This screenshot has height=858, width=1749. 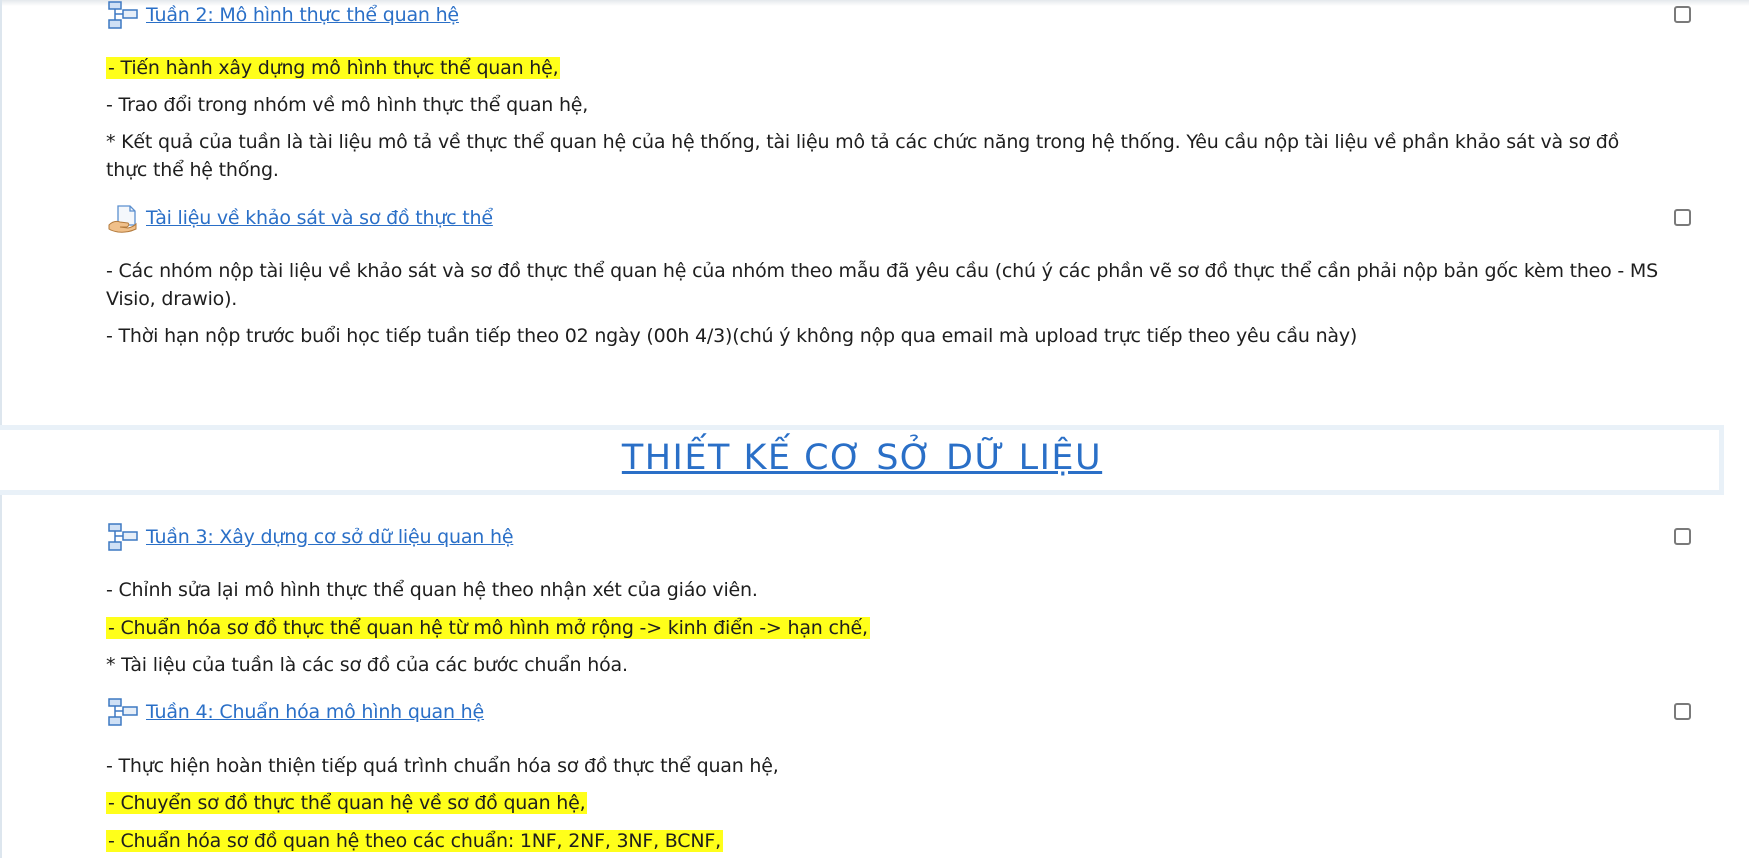 I want to click on week3-link: Tuần 3: Xây dựng cơ sở dữ liệu quan hệ, so click(x=330, y=537).